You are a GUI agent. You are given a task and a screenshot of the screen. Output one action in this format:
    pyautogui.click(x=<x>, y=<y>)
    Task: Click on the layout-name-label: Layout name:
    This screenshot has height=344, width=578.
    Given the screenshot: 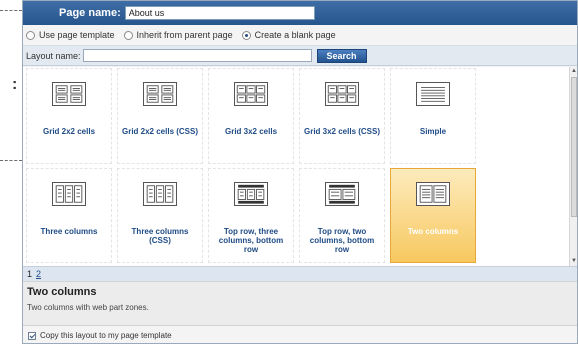 What is the action you would take?
    pyautogui.click(x=53, y=55)
    